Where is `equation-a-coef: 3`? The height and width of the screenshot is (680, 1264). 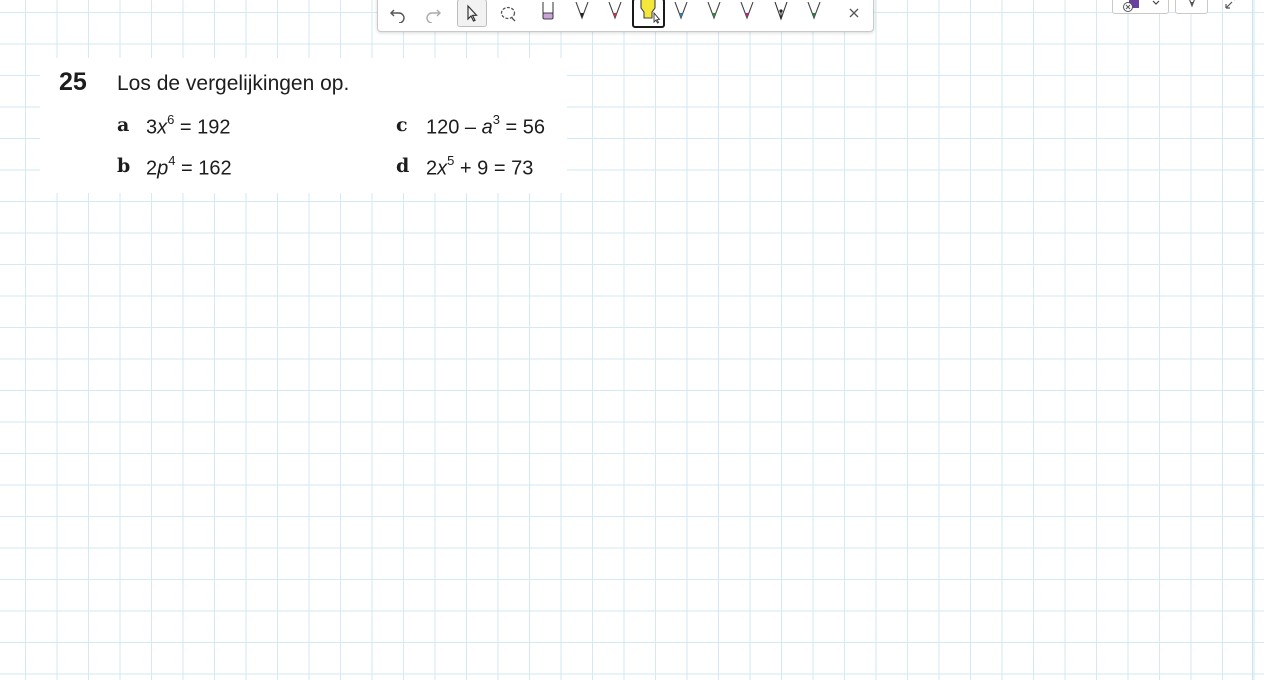 equation-a-coef: 3 is located at coordinates (152, 127).